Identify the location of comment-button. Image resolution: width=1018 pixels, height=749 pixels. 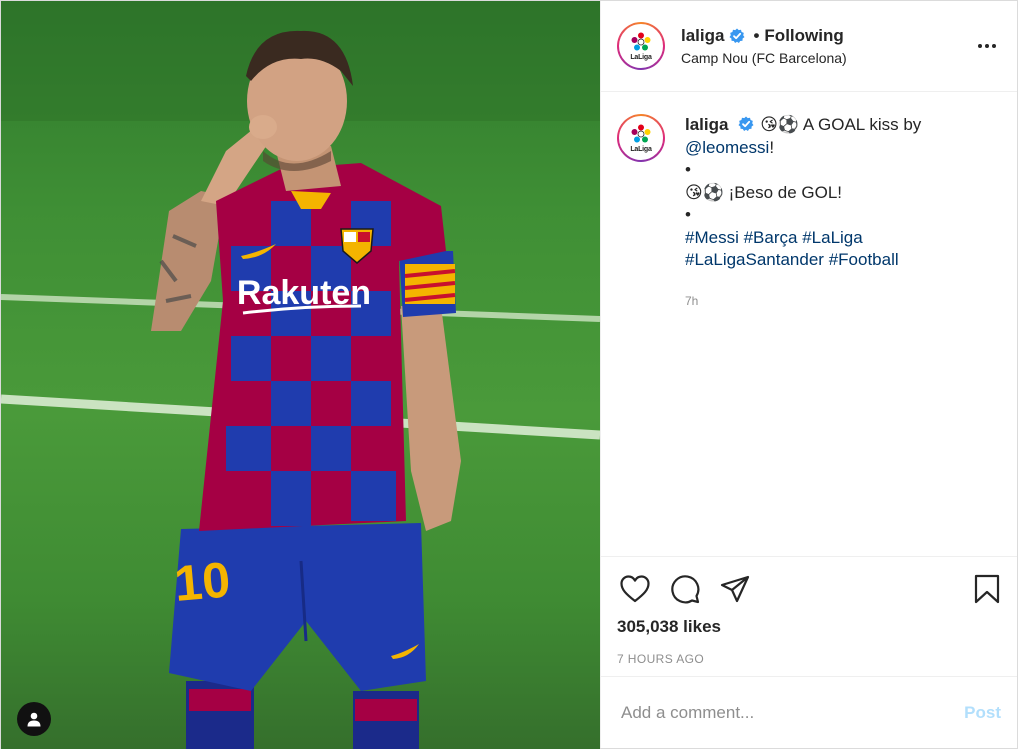
(685, 589).